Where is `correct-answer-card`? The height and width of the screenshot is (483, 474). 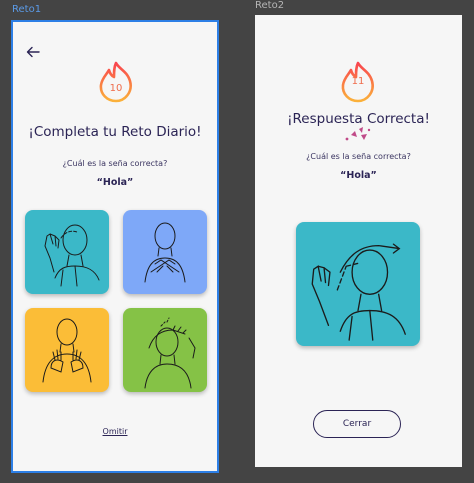
correct-answer-card is located at coordinates (358, 284).